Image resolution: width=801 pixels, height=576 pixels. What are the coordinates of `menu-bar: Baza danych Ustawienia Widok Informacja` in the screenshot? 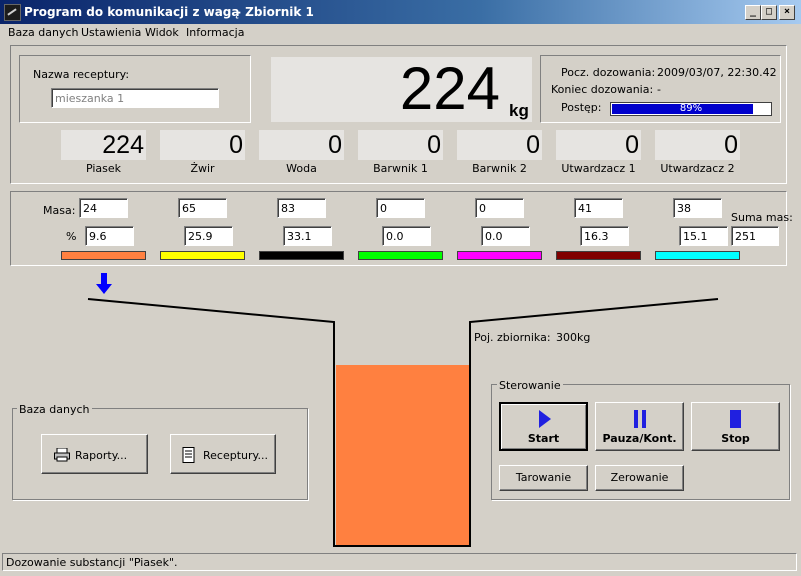 It's located at (400, 33).